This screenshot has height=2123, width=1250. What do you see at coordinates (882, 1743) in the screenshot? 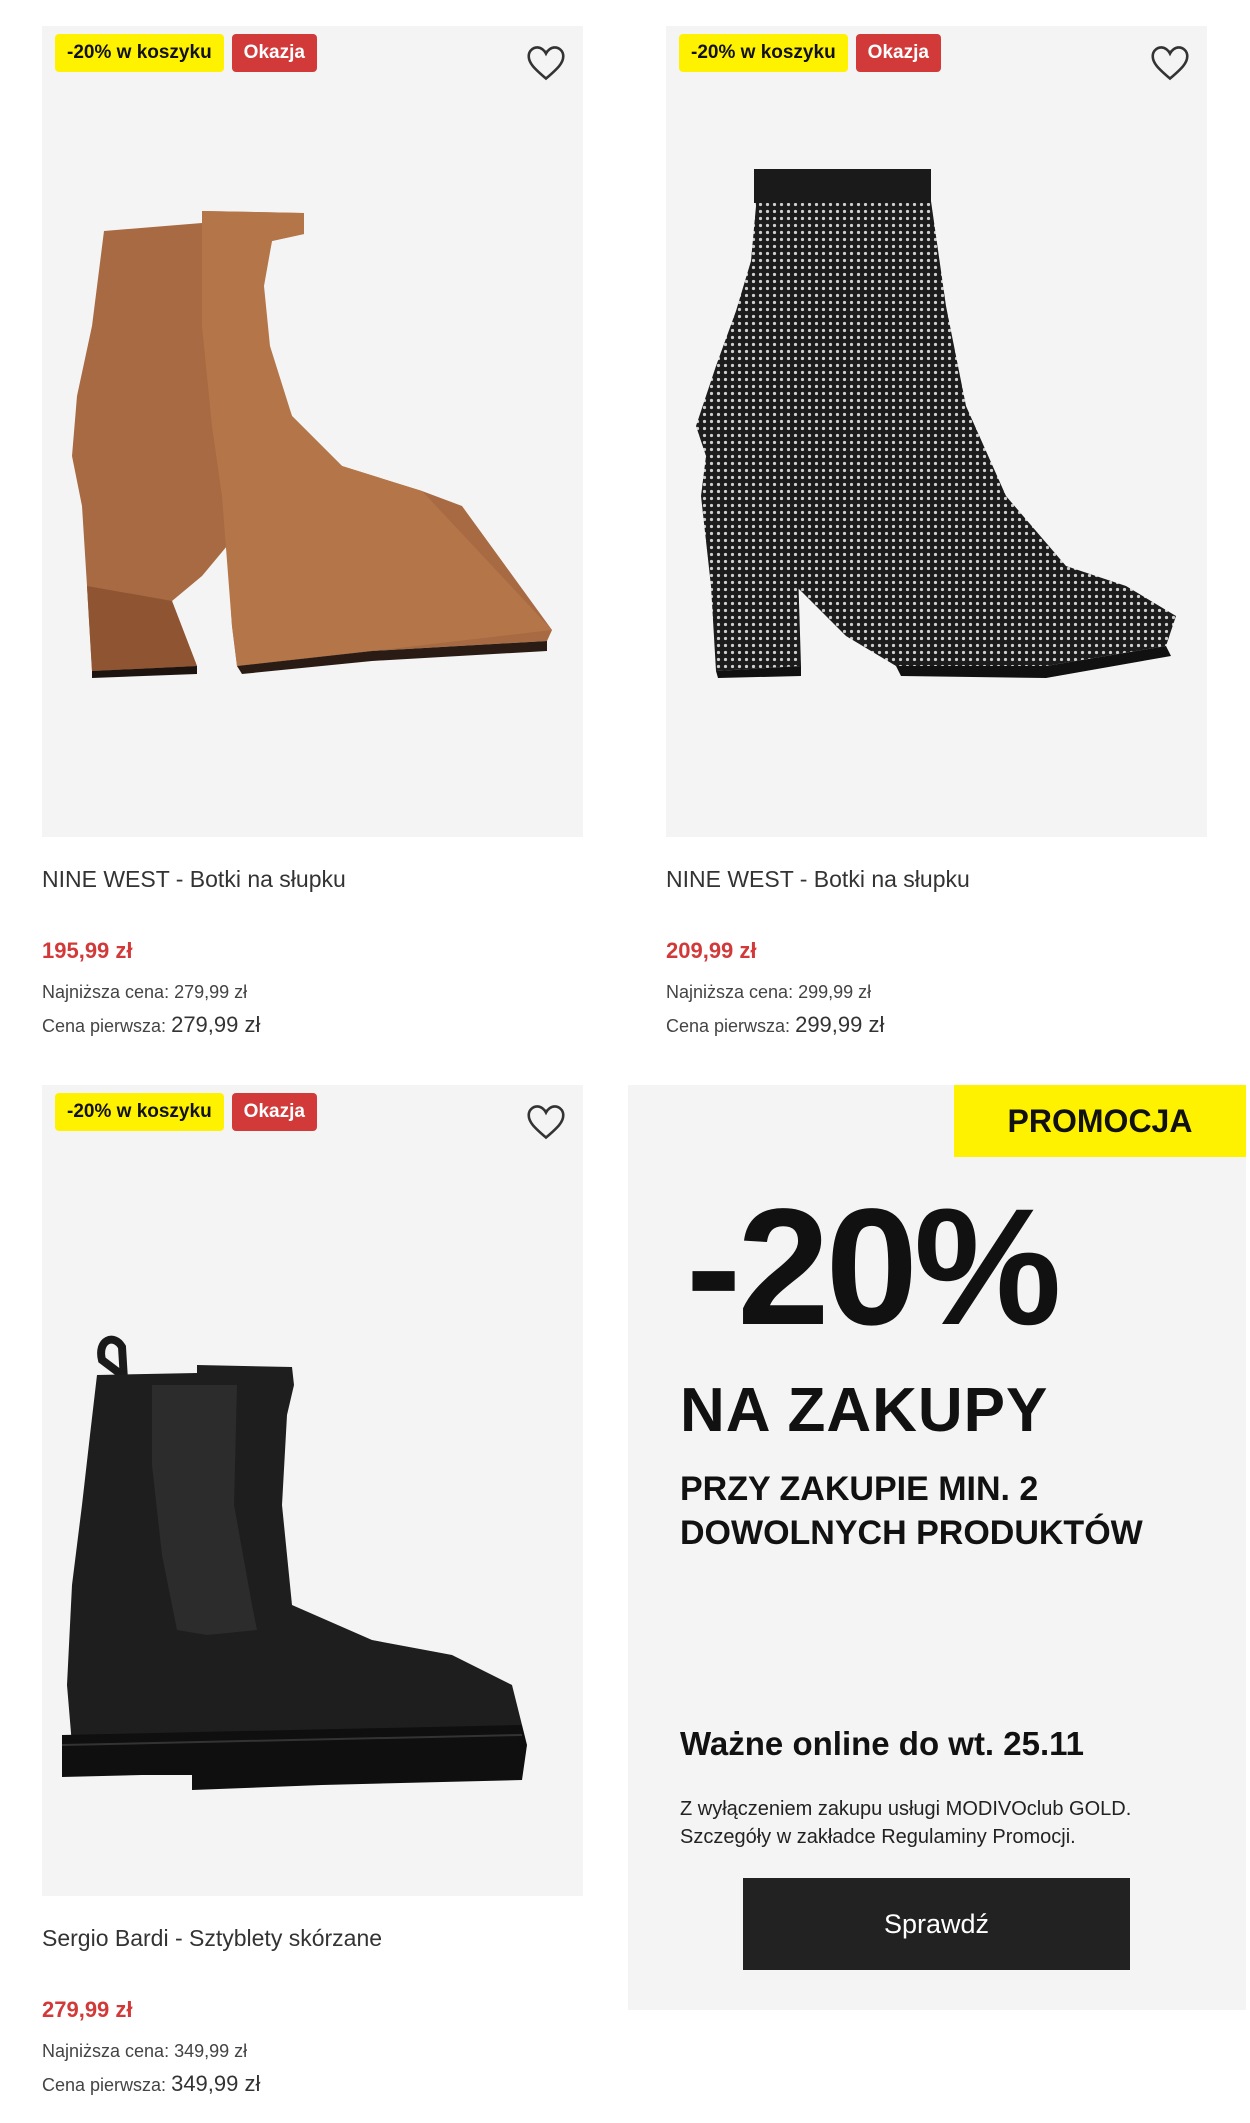
I see `promo-valid-date: Ważne online do wt. 25.11` at bounding box center [882, 1743].